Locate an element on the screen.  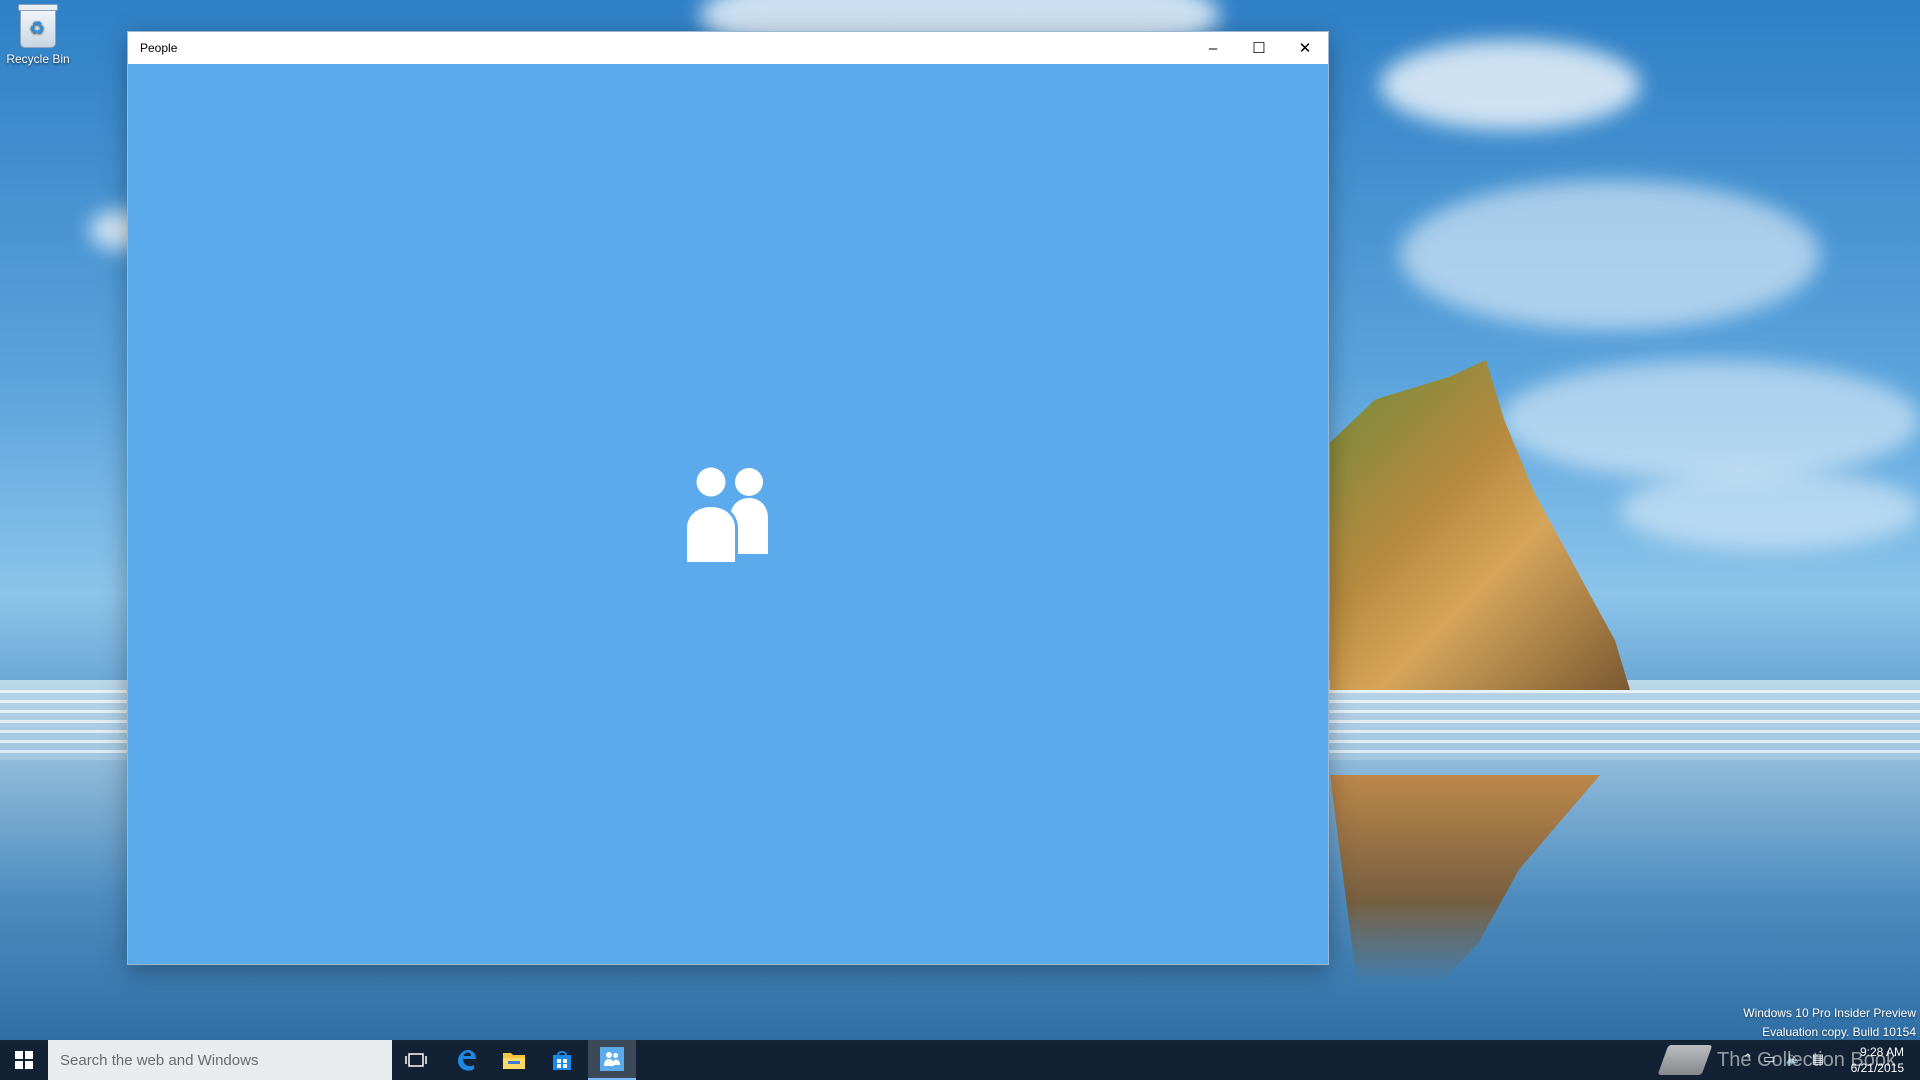
start-button is located at coordinates (24, 1060).